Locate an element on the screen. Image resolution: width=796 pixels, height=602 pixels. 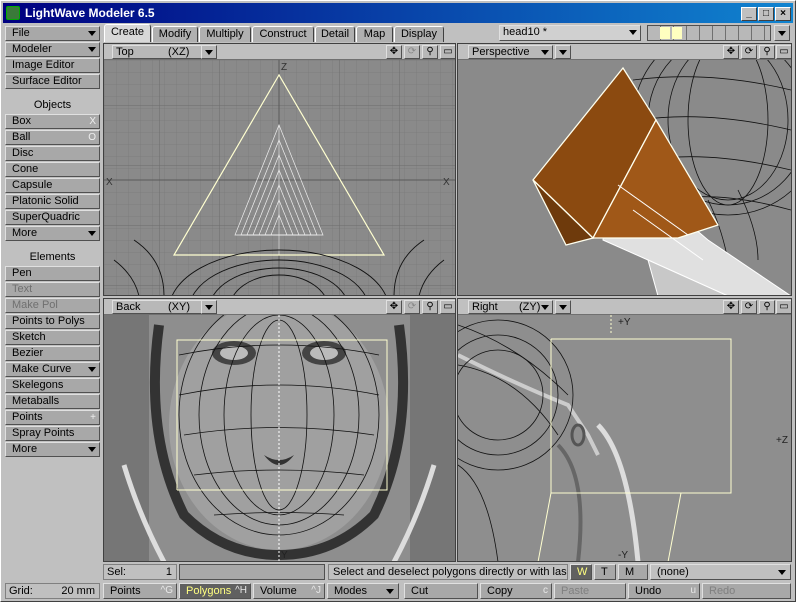
tab-map: Map is located at coordinates (374, 34).